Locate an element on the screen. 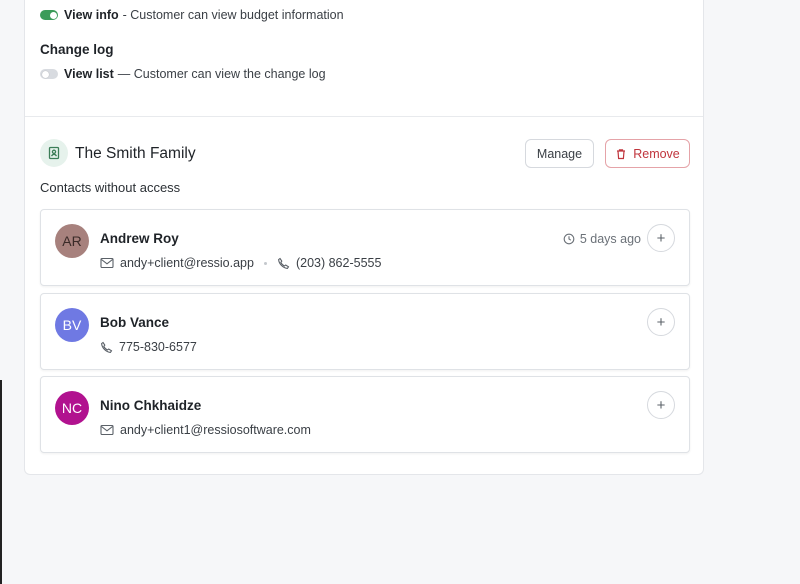 This screenshot has height=584, width=800. manage-button: Manage is located at coordinates (559, 153).